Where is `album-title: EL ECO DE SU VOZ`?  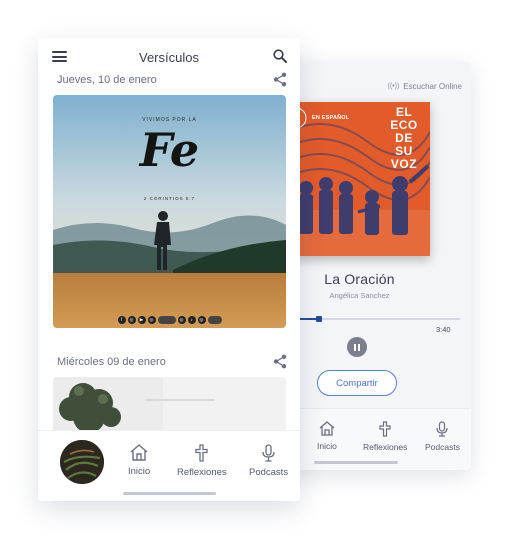 album-title: EL ECO DE SU VOZ is located at coordinates (404, 138).